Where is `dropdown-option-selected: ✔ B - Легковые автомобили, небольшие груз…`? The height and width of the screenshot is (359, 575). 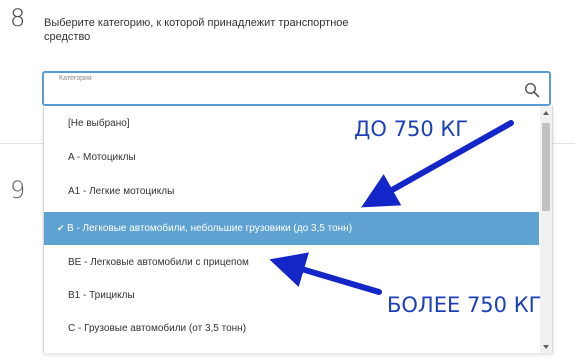 dropdown-option-selected: ✔ B - Легковые автомобили, небольшие груз… is located at coordinates (291, 228).